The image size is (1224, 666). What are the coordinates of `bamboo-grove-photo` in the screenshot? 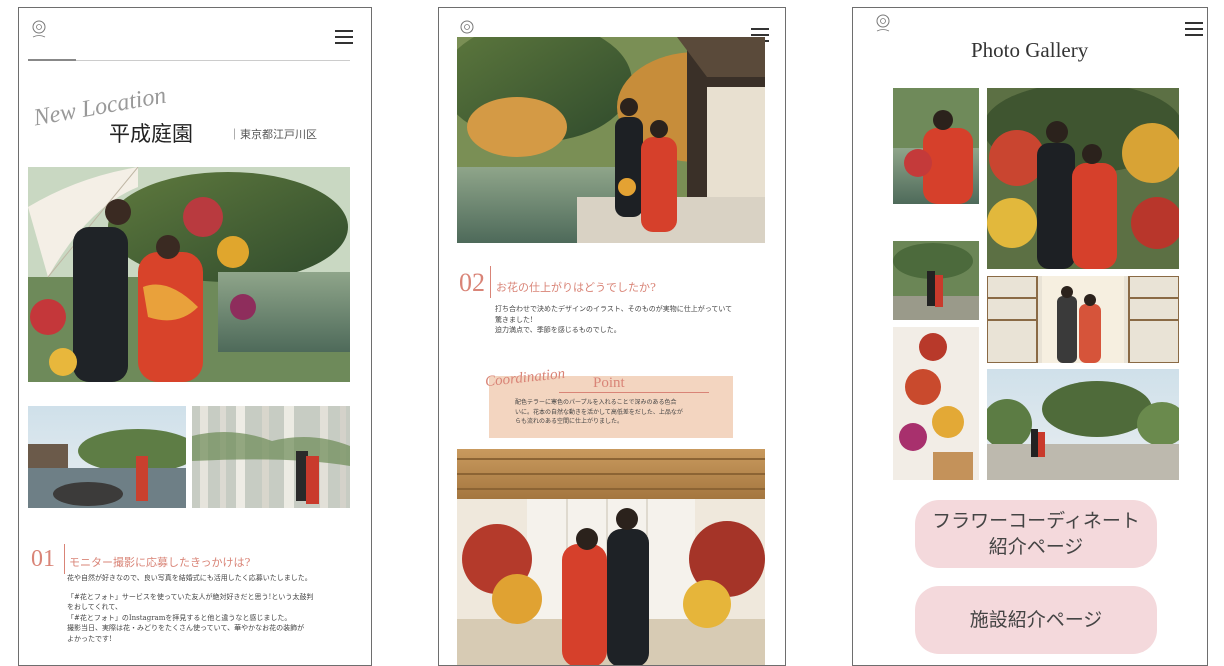 It's located at (271, 457).